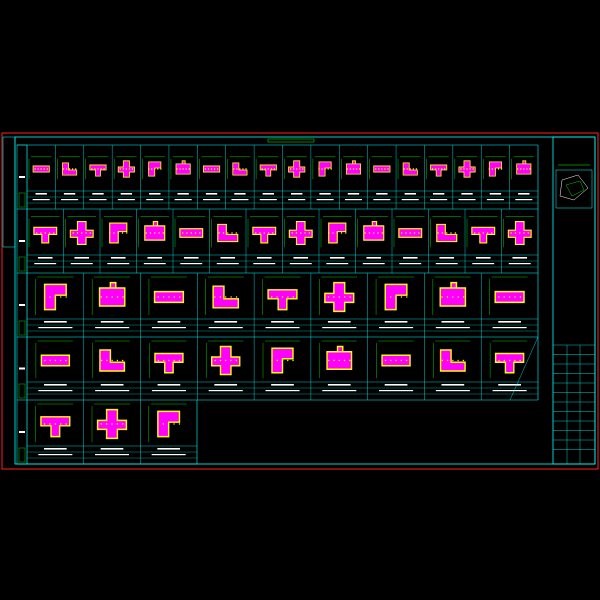 The image size is (600, 600). I want to click on drawing-title-mark, so click(291, 140).